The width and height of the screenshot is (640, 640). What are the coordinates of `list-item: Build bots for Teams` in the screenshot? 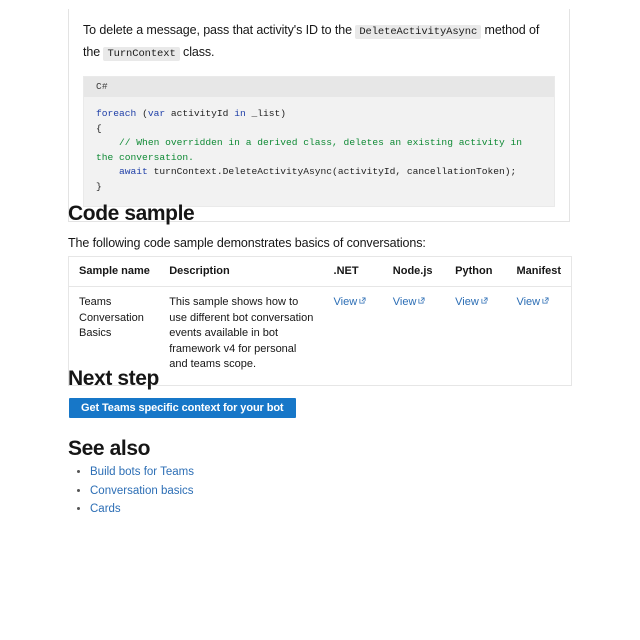 It's located at (142, 472).